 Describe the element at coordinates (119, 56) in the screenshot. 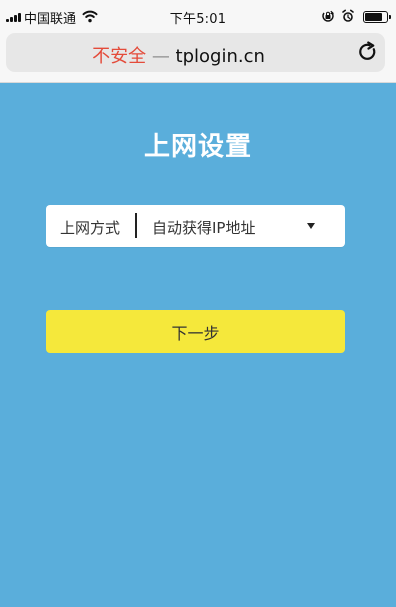

I see `security-warning: 不安全` at that location.